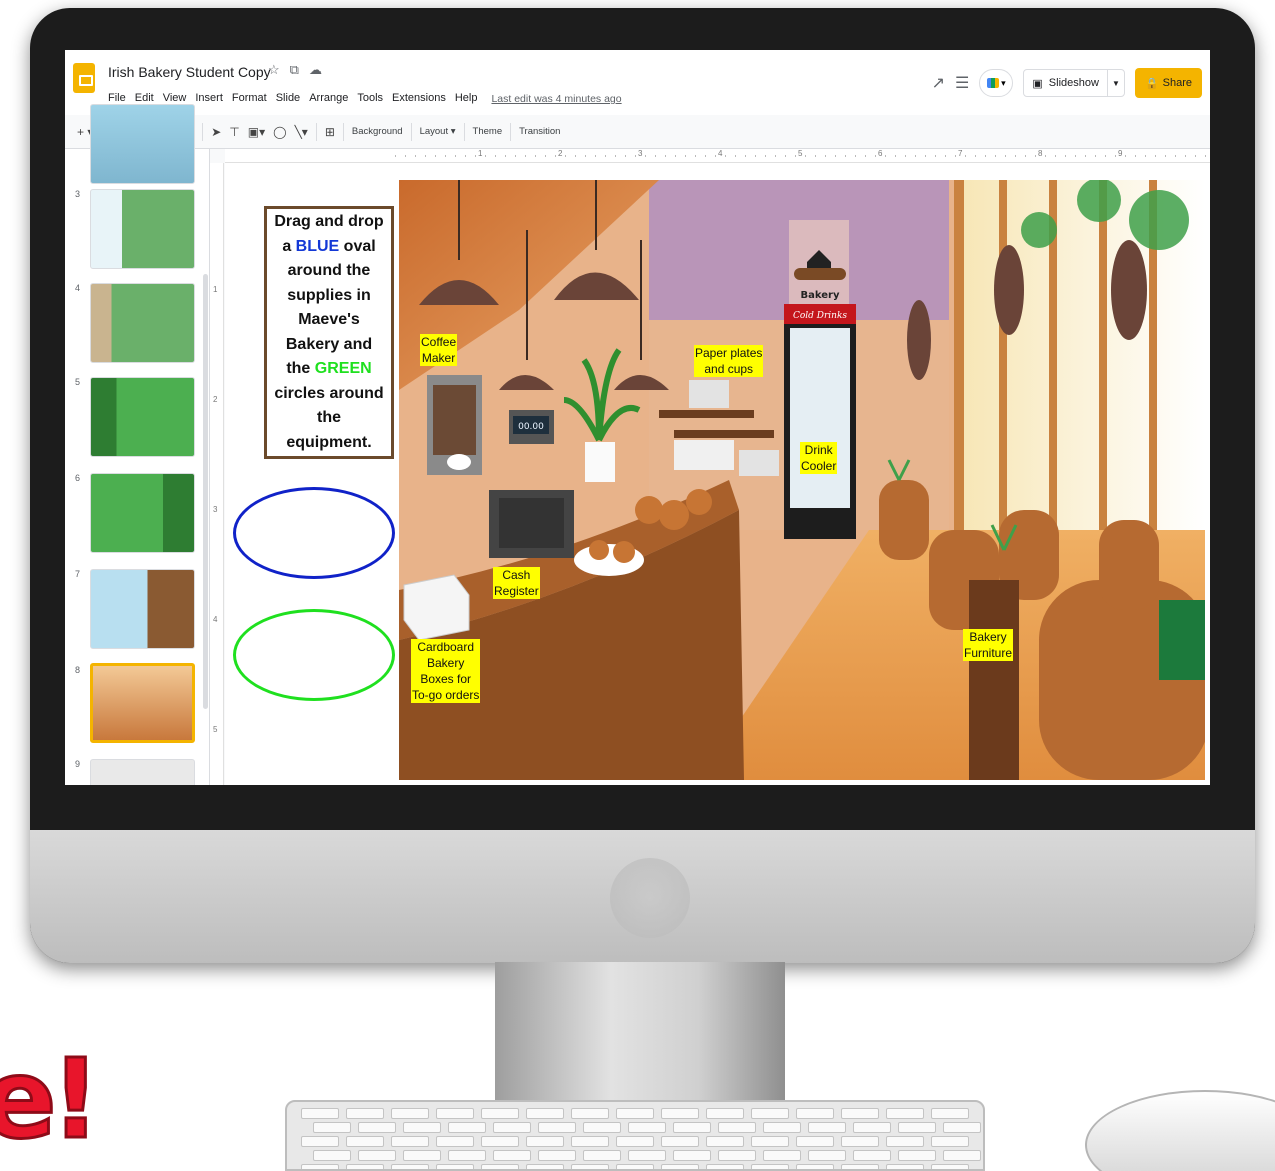 Image resolution: width=1275 pixels, height=1171 pixels. I want to click on comment-icon: ⊞, so click(330, 132).